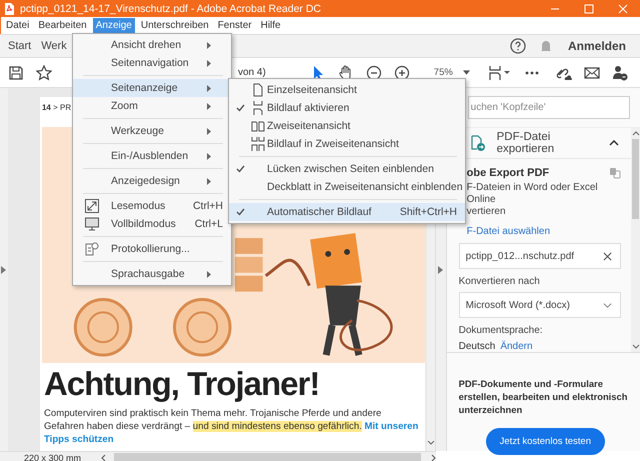 The image size is (640, 461). I want to click on trial-button: Jetzt kostenlos testen, so click(545, 441).